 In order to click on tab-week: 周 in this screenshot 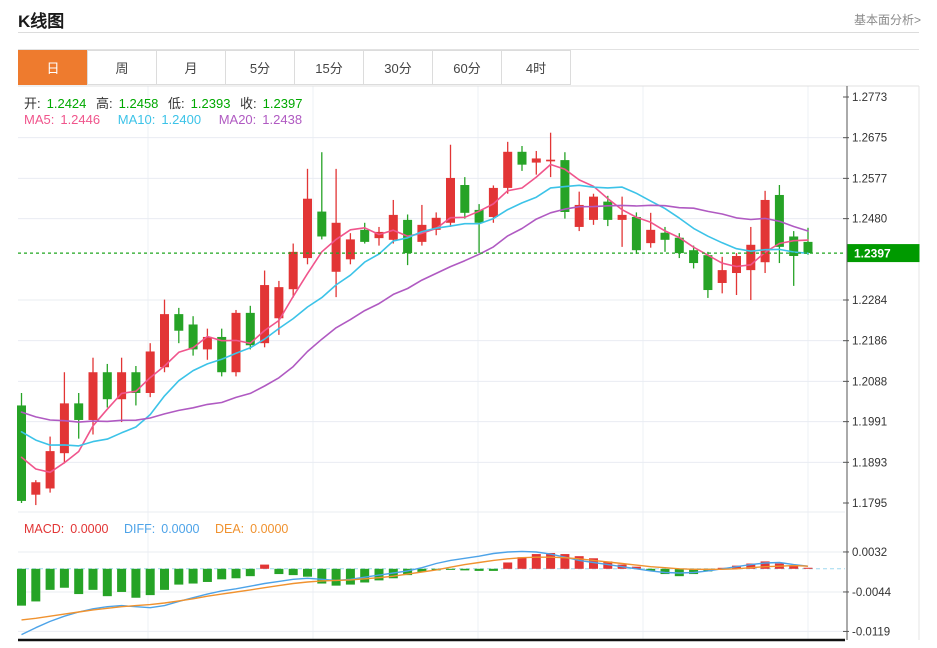, I will do `click(122, 67)`.